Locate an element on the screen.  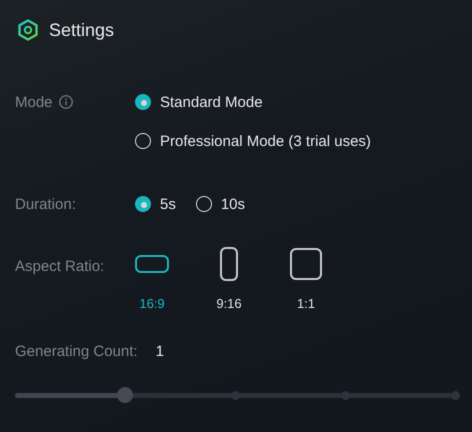
slider-handle is located at coordinates (125, 395).